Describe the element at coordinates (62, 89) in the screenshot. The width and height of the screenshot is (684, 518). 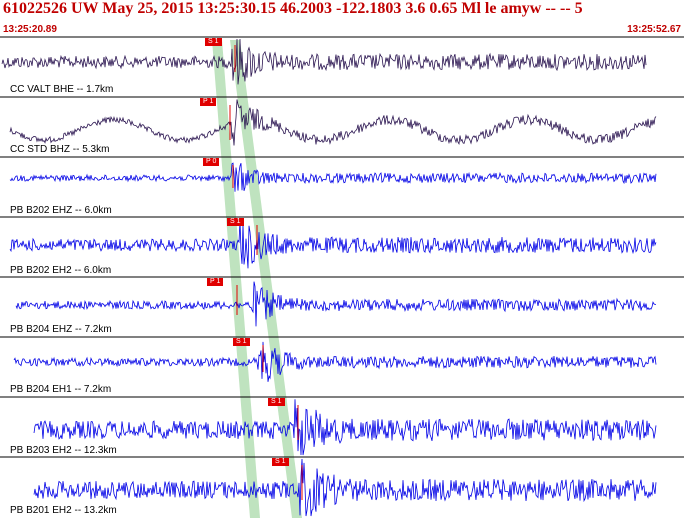
I see `trace-label: CC VALT BHE -- 1.7km` at that location.